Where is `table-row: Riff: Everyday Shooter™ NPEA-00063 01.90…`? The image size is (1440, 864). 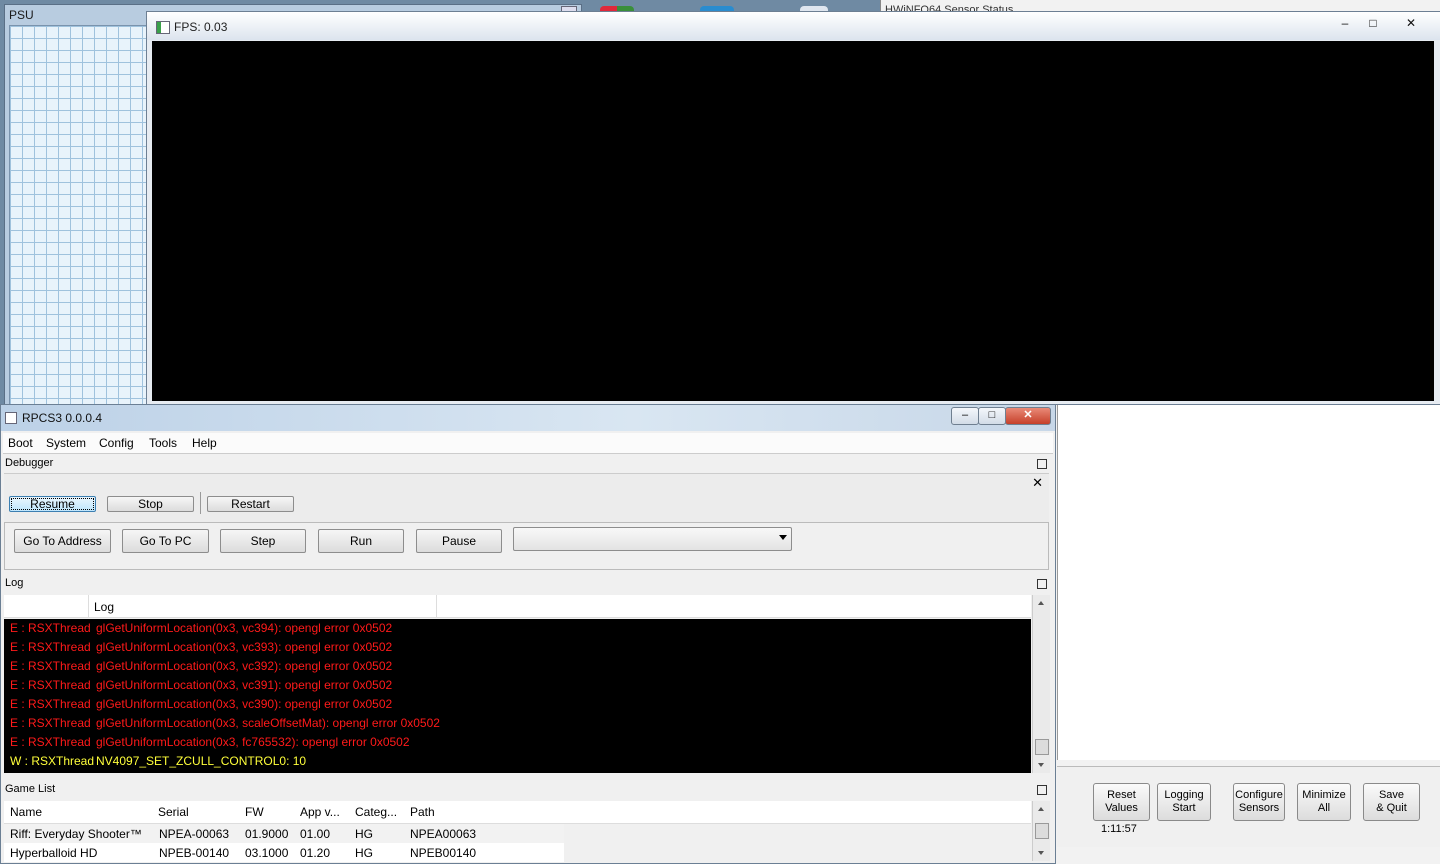 table-row: Riff: Everyday Shooter™ NPEA-00063 01.90… is located at coordinates (284, 833).